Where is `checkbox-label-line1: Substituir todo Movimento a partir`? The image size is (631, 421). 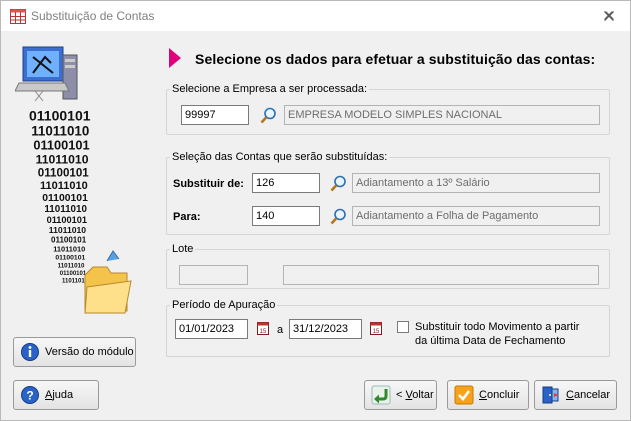
checkbox-label-line1: Substituir todo Movimento a partir is located at coordinates (497, 327).